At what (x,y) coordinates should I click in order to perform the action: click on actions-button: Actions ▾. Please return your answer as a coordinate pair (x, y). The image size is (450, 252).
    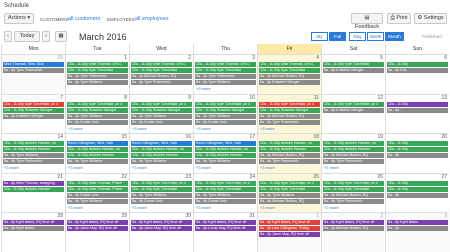
    Looking at the image, I should click on (19, 18).